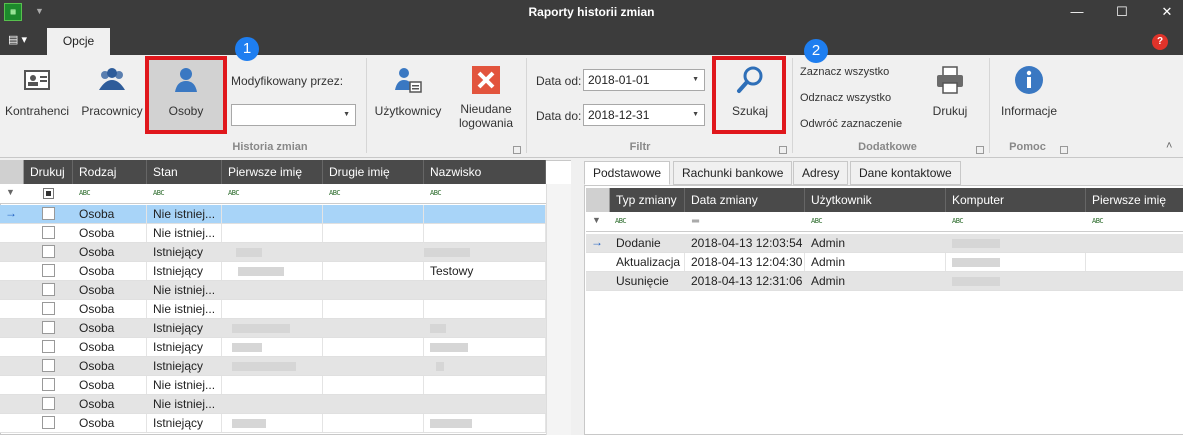 This screenshot has height=435, width=1183. I want to click on ribbon-tab-row, so click(591, 40).